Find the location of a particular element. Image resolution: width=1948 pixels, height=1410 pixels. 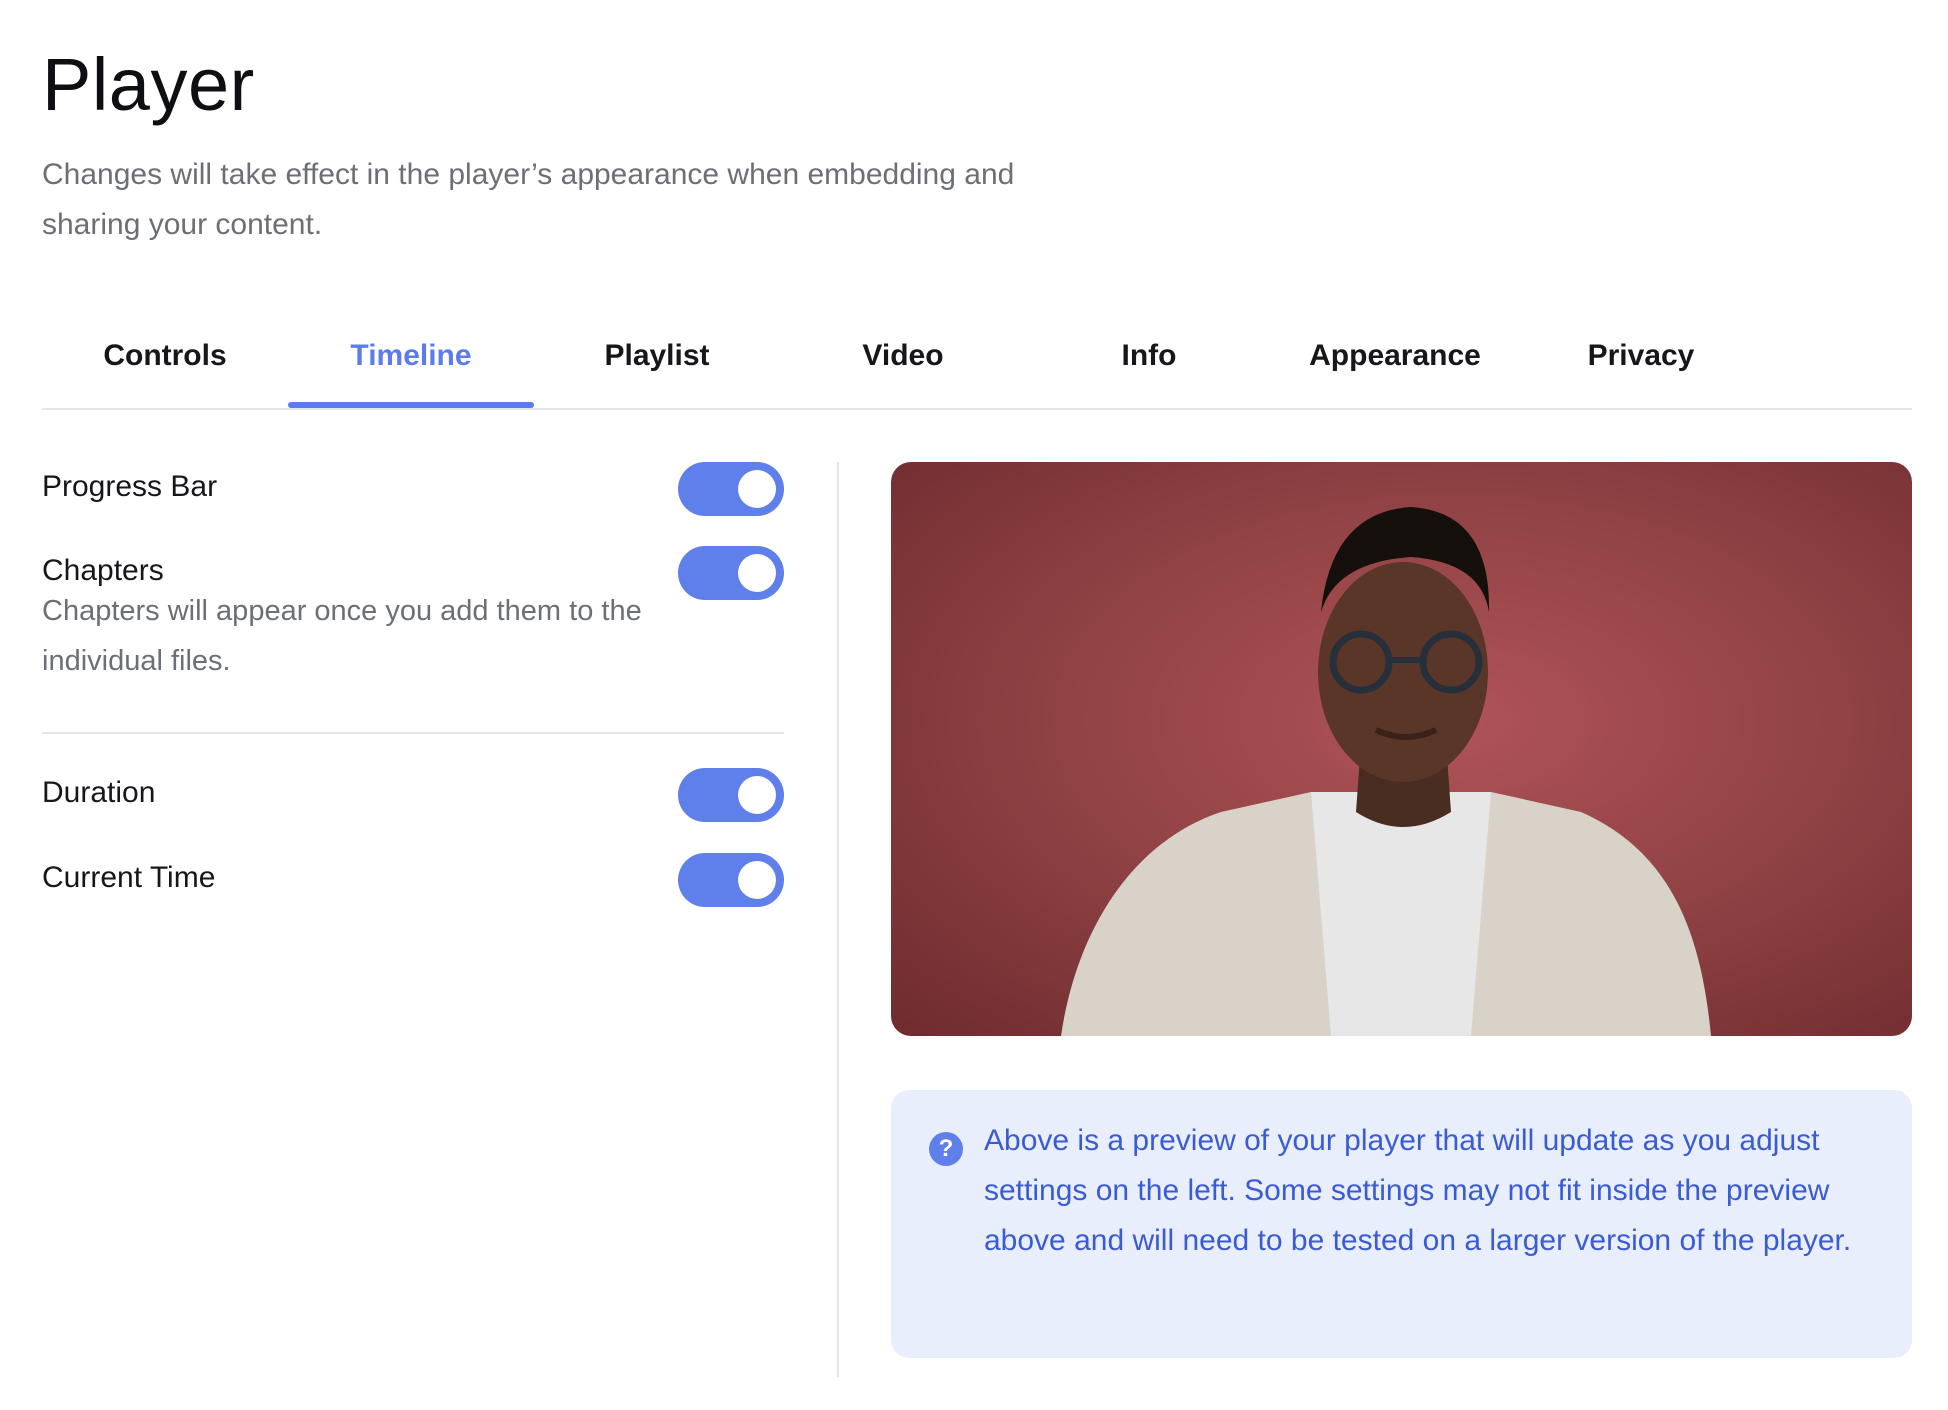

tab-appearance: Appearance is located at coordinates (1395, 356).